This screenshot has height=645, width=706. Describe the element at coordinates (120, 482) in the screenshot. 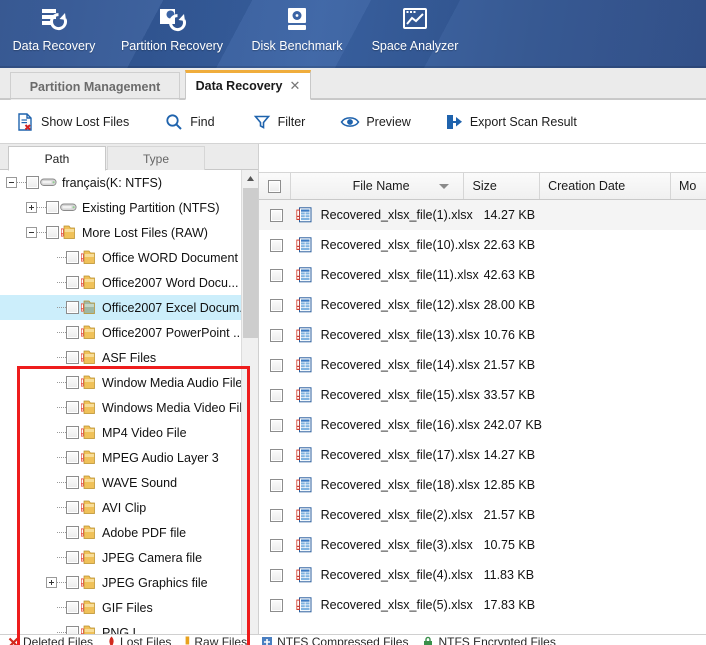

I see `tree-node: WAVE Sound` at that location.